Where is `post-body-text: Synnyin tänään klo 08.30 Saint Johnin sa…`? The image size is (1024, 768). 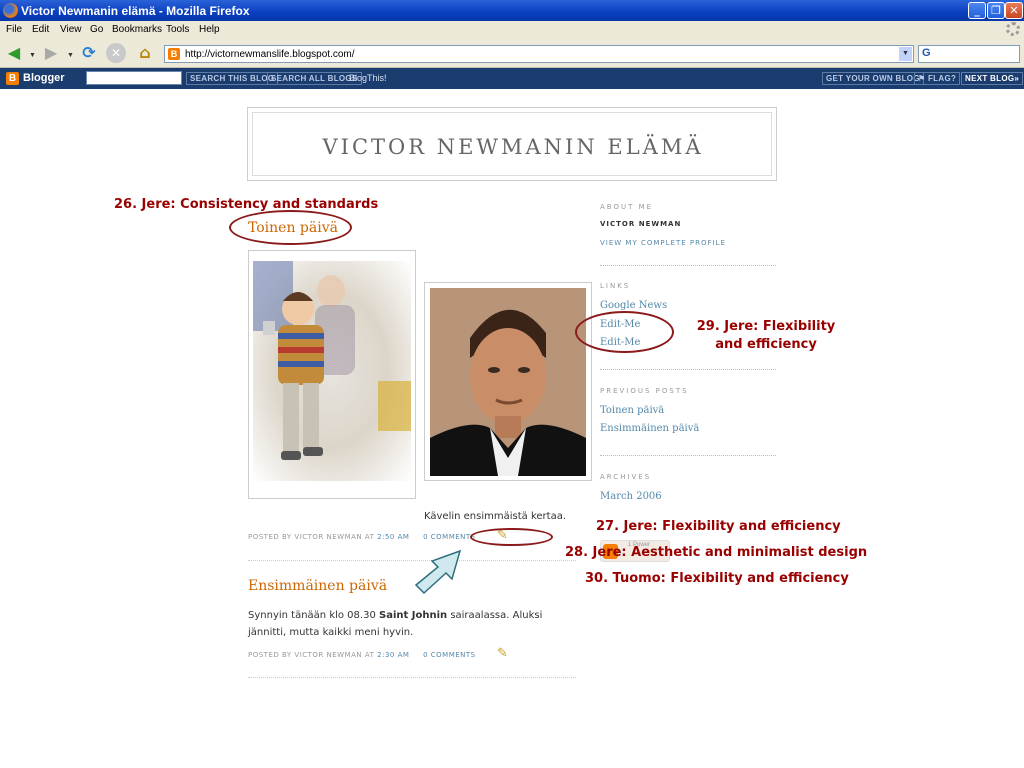
post-body-text: Synnyin tänään klo 08.30 Saint Johnin sa… is located at coordinates (413, 624).